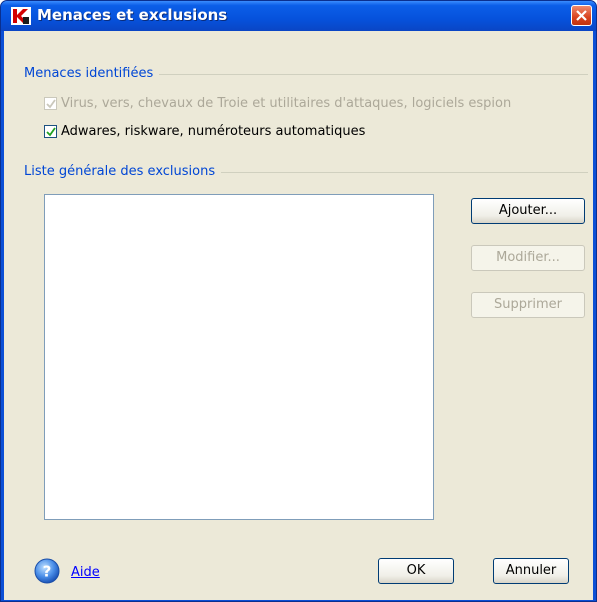 Image resolution: width=597 pixels, height=602 pixels. Describe the element at coordinates (21, 16) in the screenshot. I see `kaspersky-k-icon` at that location.